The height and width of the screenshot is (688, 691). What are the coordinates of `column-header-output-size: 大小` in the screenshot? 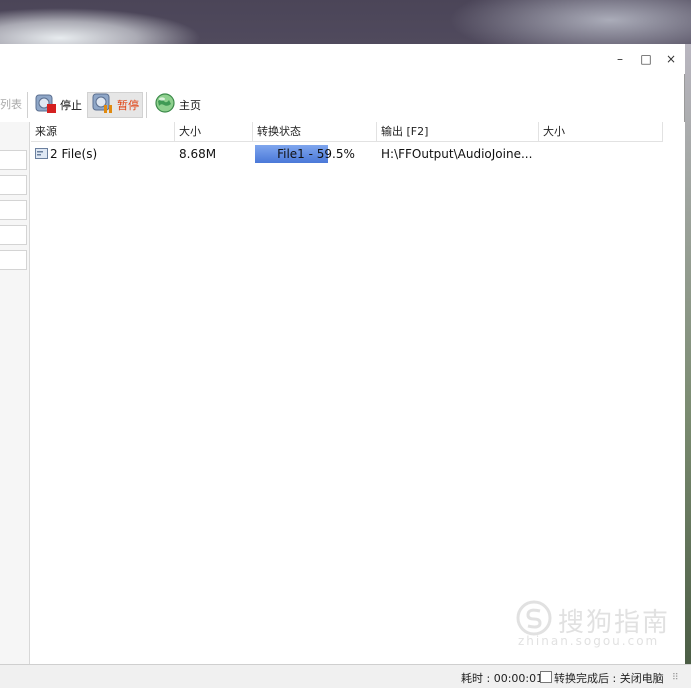 It's located at (601, 132).